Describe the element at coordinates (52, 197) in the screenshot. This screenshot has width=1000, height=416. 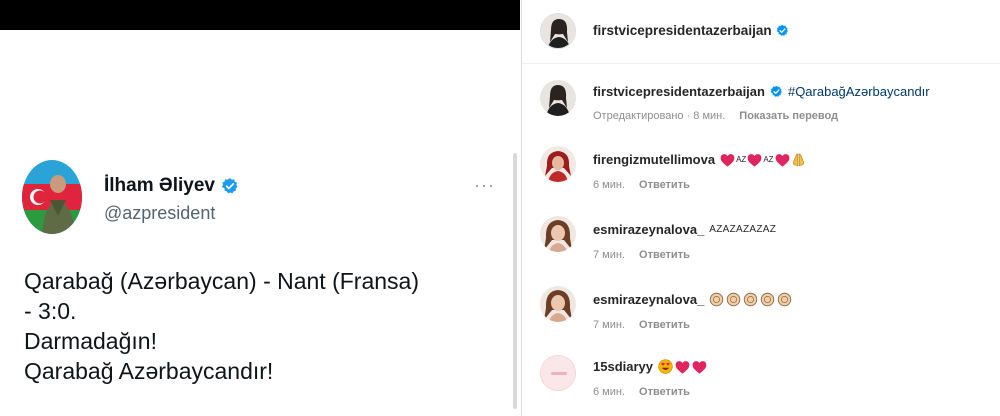
I see `tweet-avatar` at that location.